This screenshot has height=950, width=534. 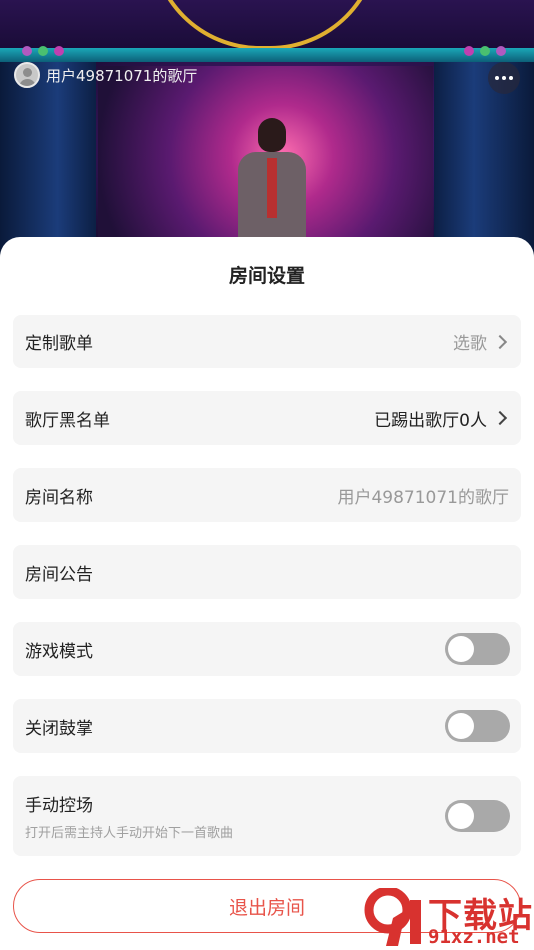 I want to click on disable-applause-row: 关闭鼓掌, so click(x=267, y=726).